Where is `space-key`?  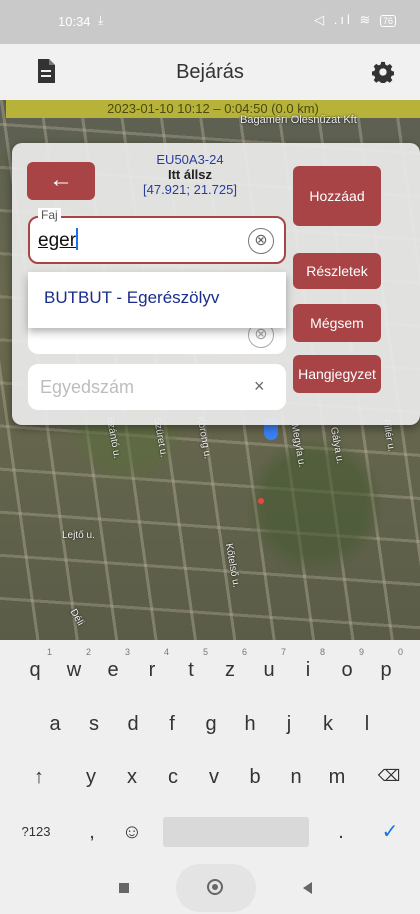 space-key is located at coordinates (236, 832).